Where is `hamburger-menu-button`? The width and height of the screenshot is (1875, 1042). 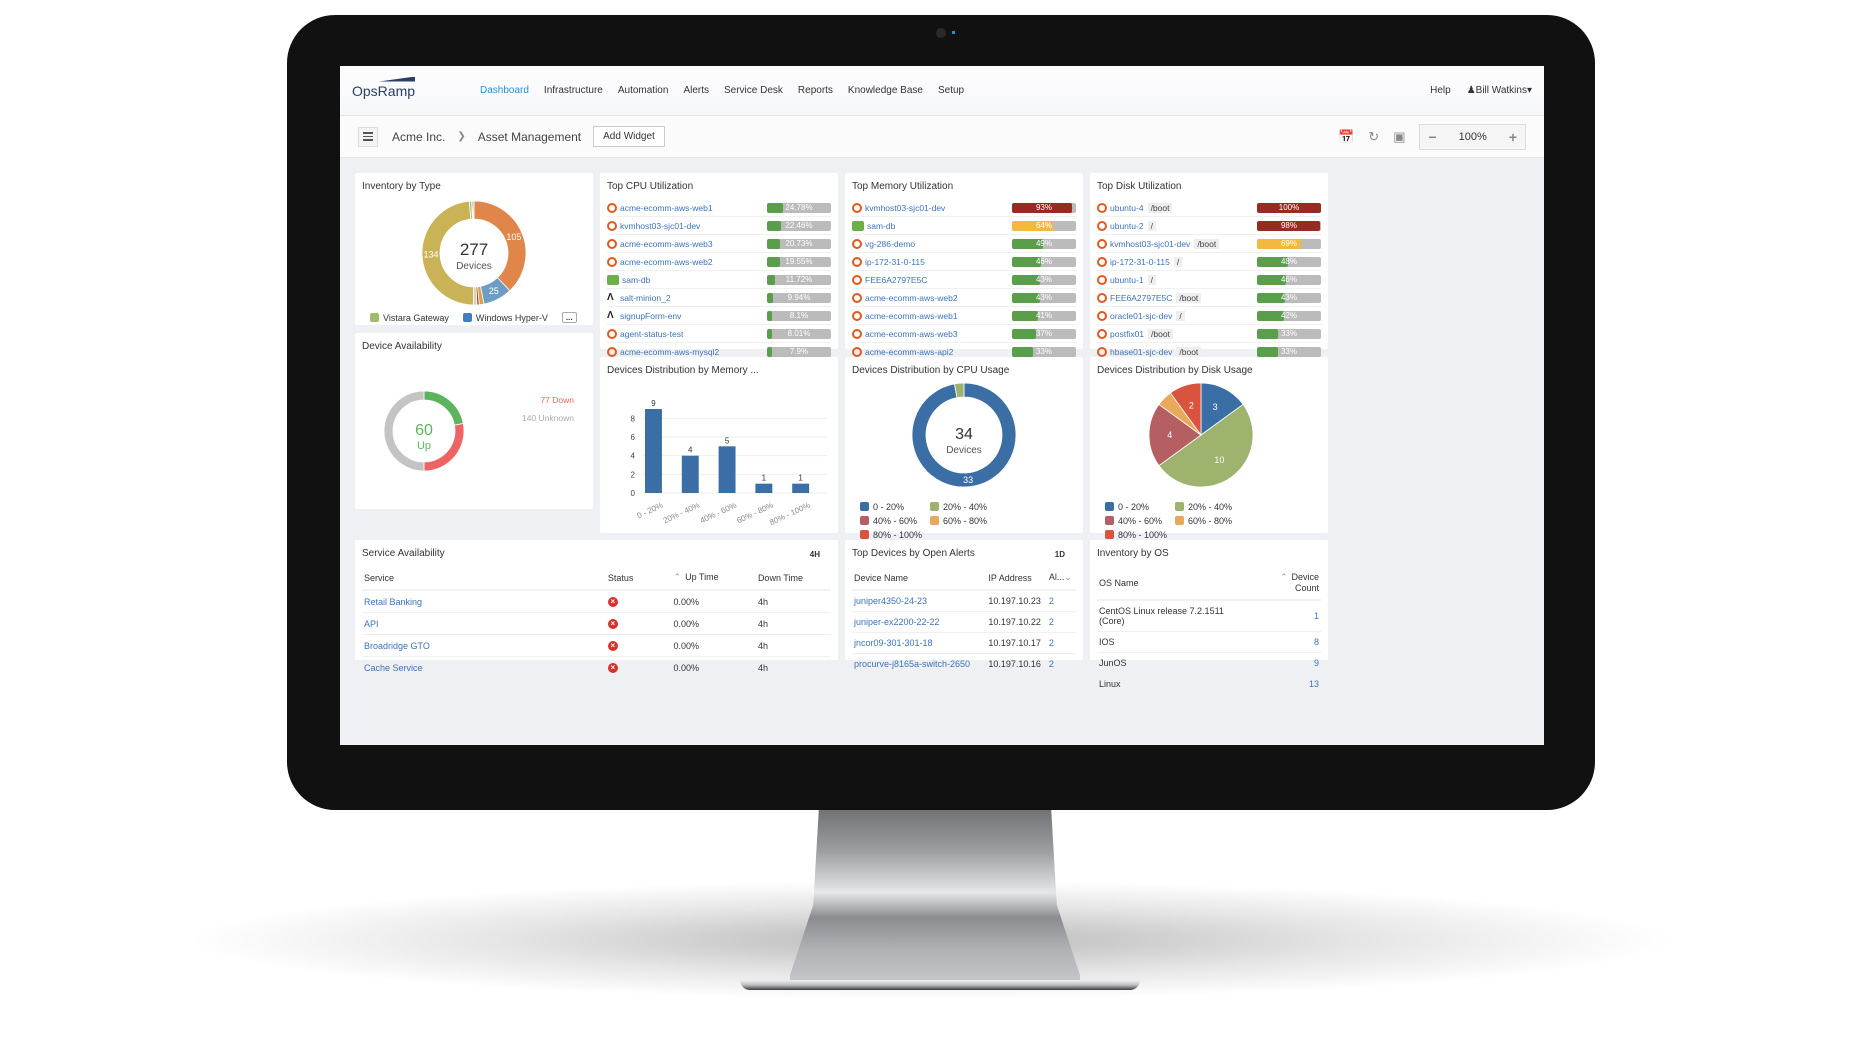 hamburger-menu-button is located at coordinates (368, 136).